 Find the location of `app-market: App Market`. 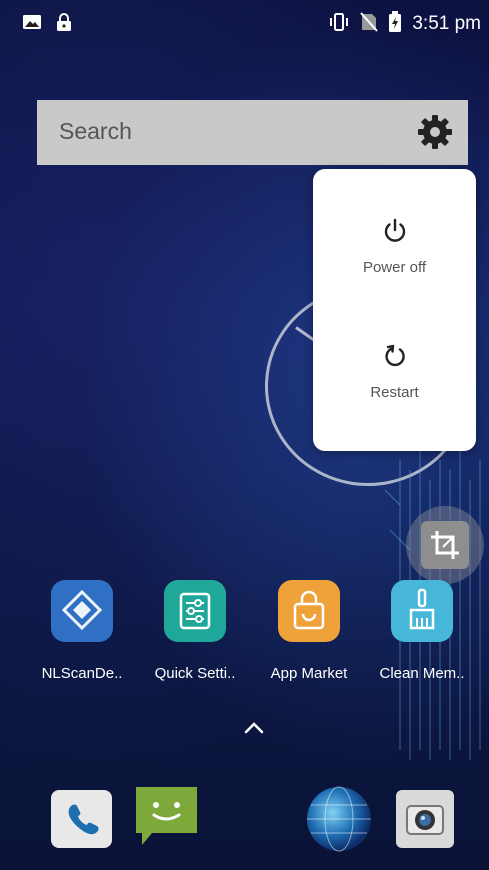

app-market: App Market is located at coordinates (309, 631).